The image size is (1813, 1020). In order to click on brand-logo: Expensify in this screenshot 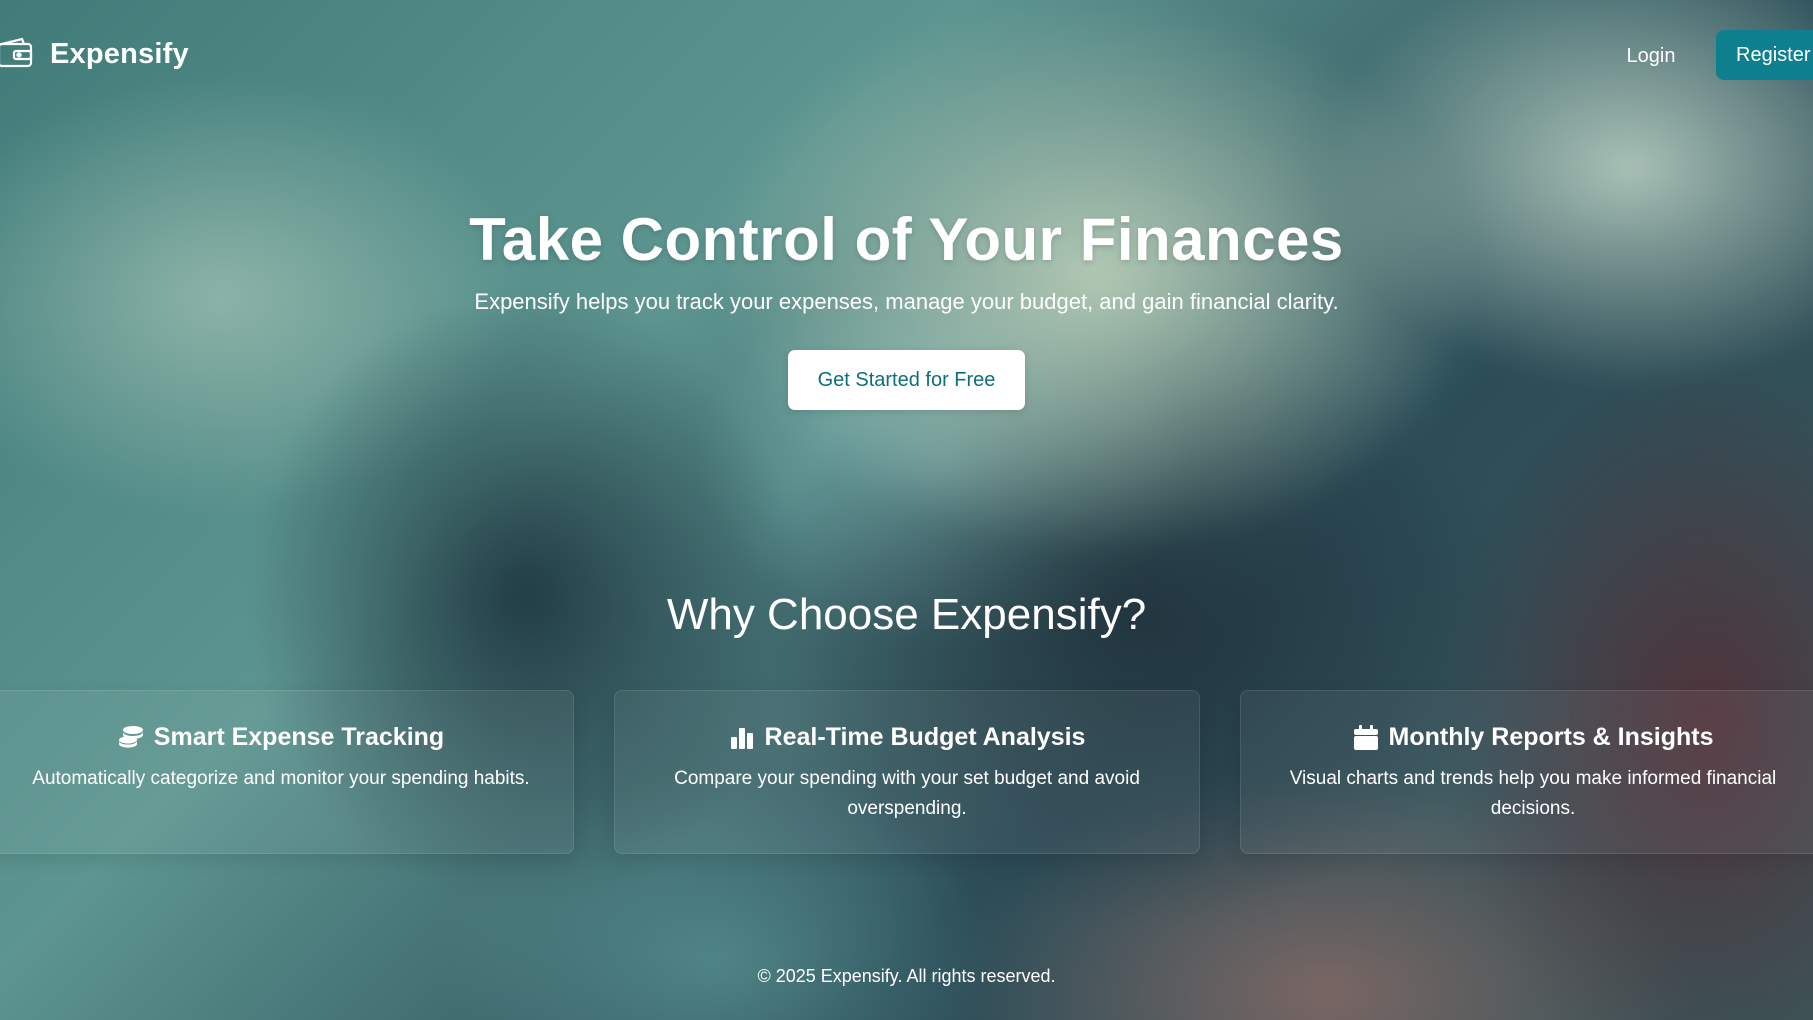, I will do `click(94, 54)`.